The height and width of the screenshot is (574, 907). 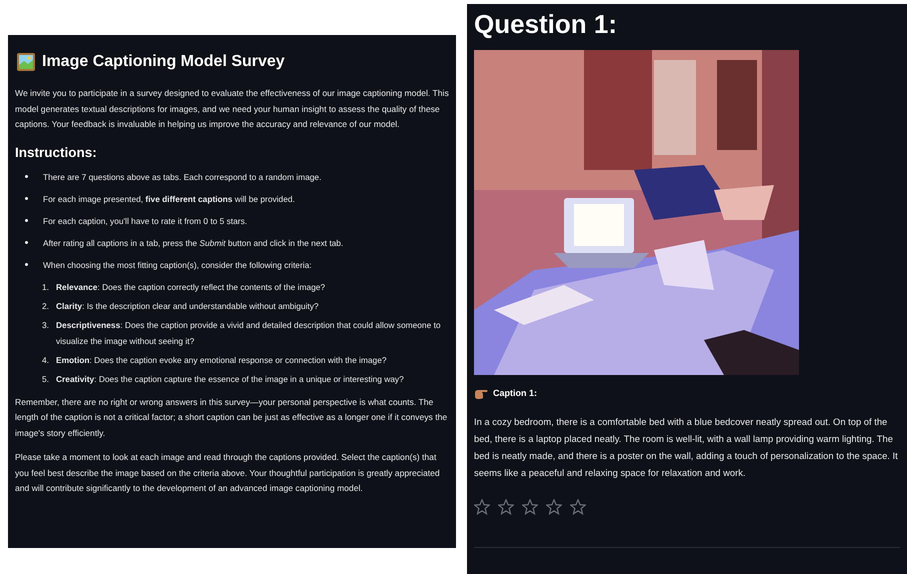 What do you see at coordinates (46, 360) in the screenshot?
I see `list-number: 4.` at bounding box center [46, 360].